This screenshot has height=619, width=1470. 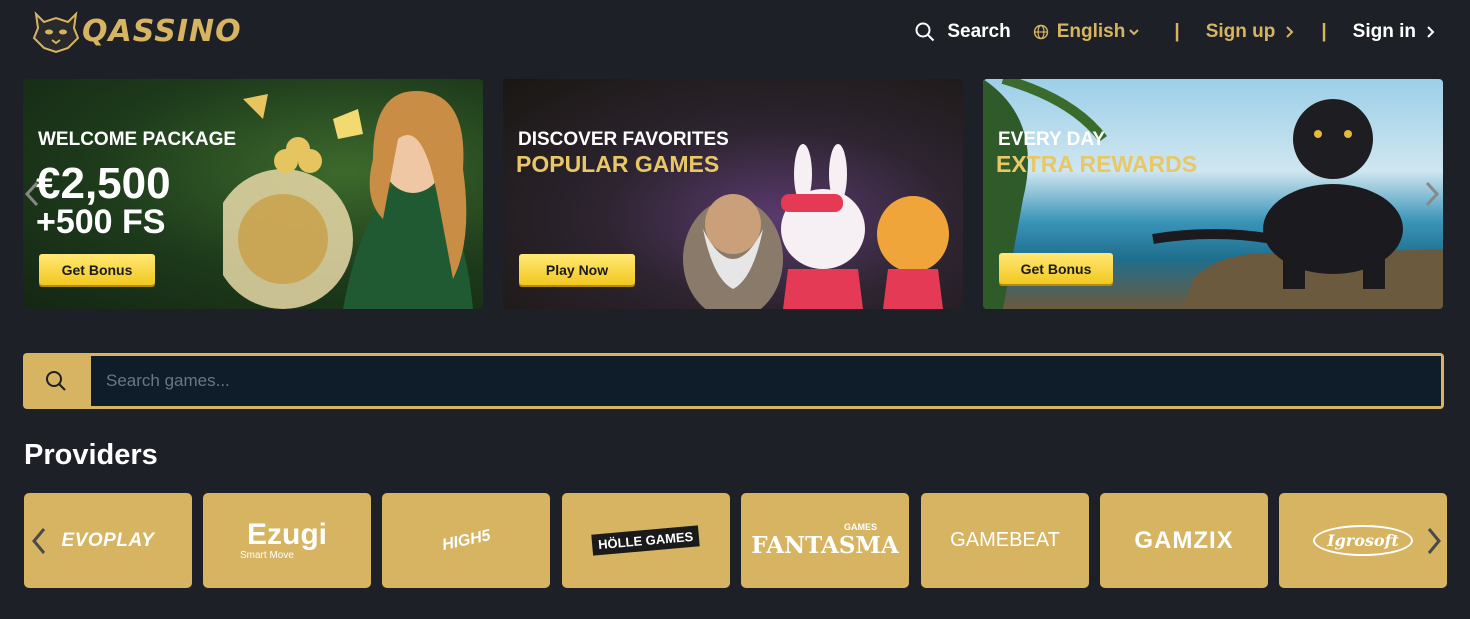 I want to click on panther-logo-icon, so click(x=56, y=32).